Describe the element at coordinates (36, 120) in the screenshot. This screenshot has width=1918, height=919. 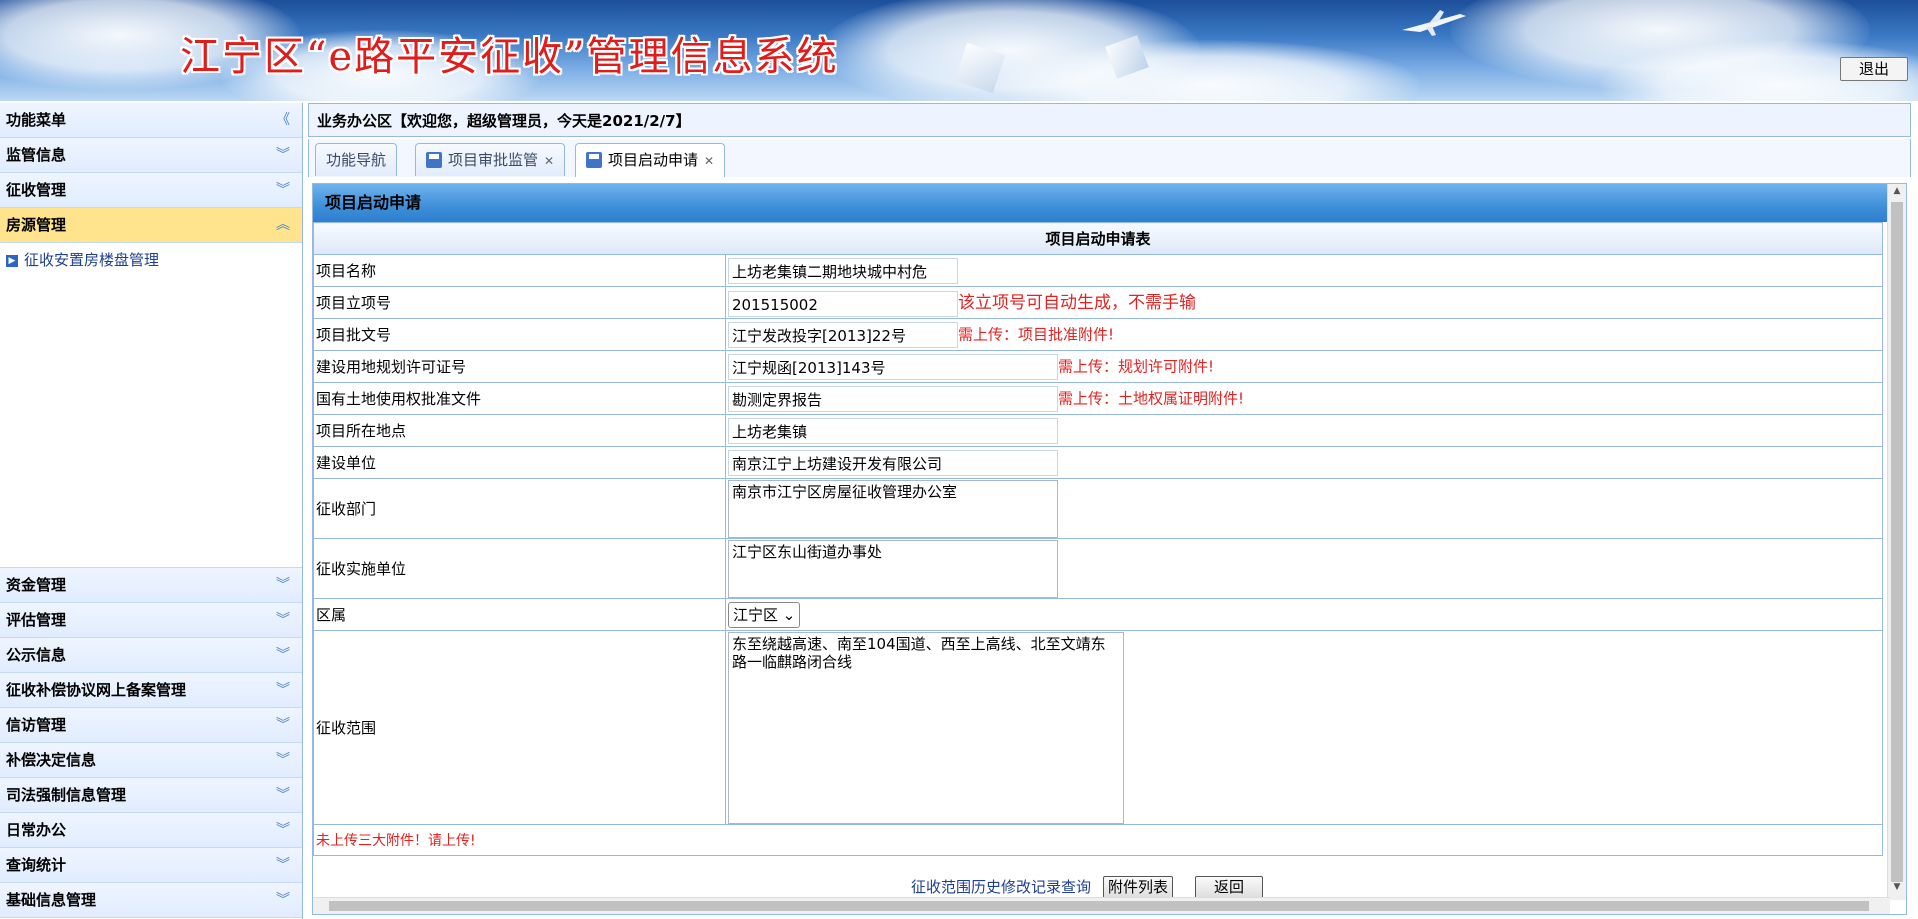
I see `sidebar-menu-header-label: 功能菜单` at that location.